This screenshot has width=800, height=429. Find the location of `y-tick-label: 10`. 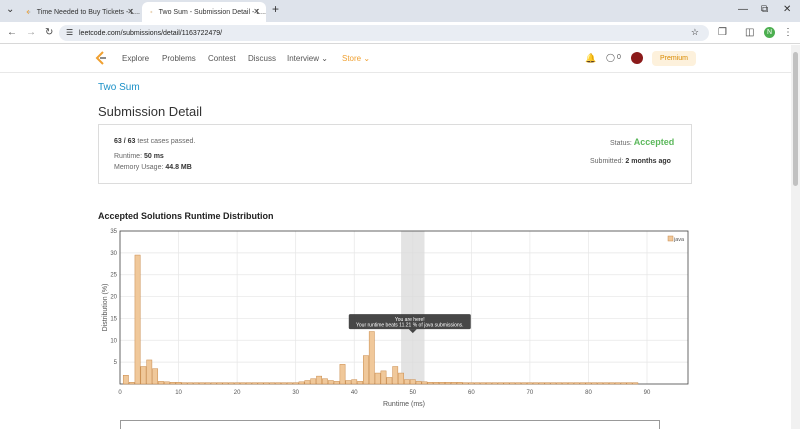

y-tick-label: 10 is located at coordinates (113, 341).